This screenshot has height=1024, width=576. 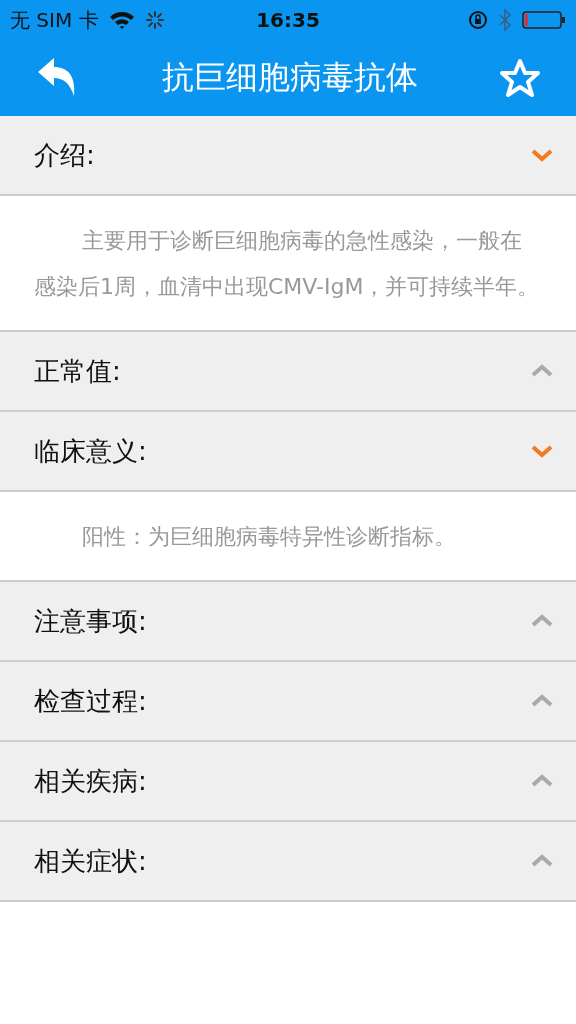 I want to click on bluetooth-icon, so click(x=505, y=20).